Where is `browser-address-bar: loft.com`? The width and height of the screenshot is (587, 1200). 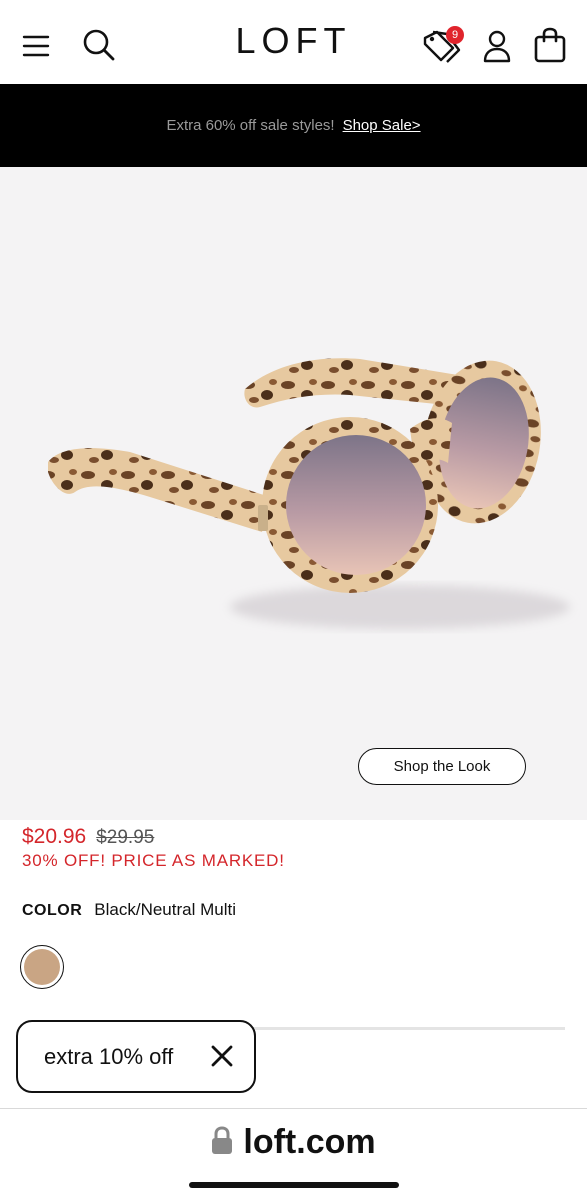 browser-address-bar: loft.com is located at coordinates (293, 1154).